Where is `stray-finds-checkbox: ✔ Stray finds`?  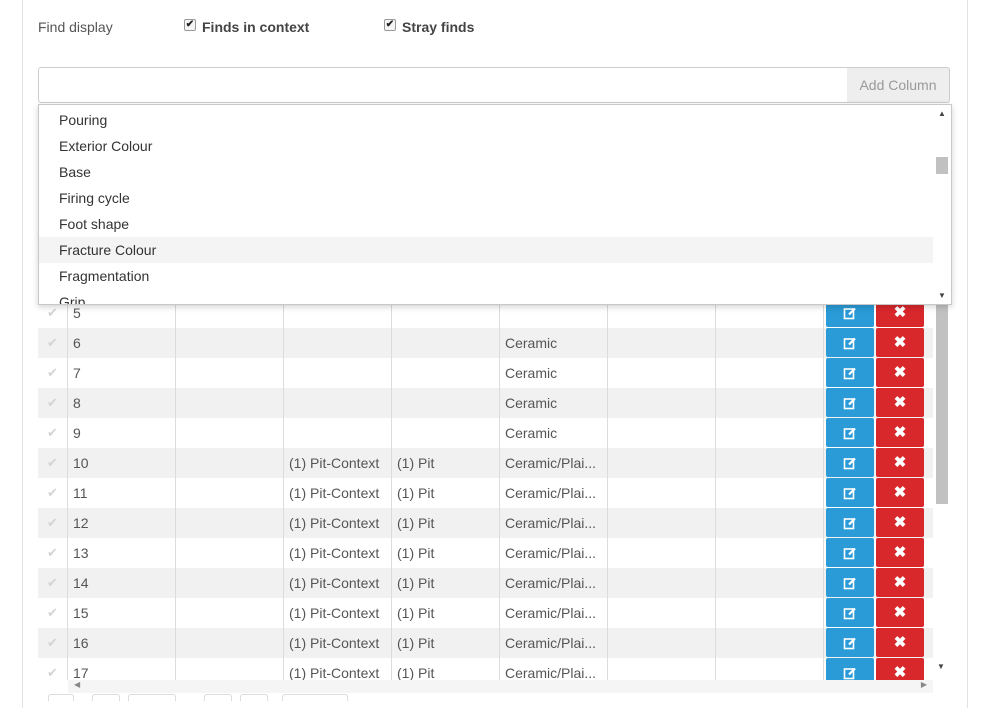
stray-finds-checkbox: ✔ Stray finds is located at coordinates (429, 27).